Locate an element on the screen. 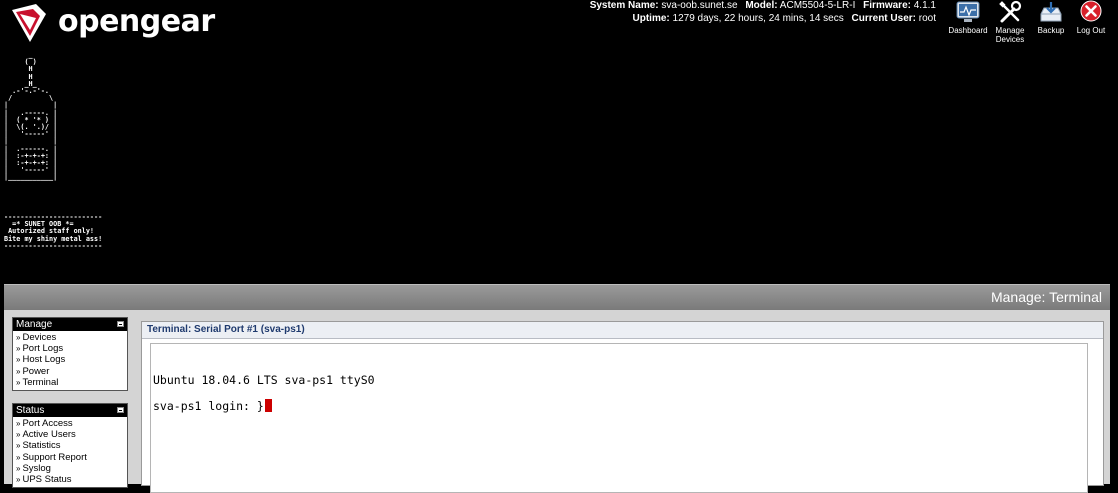  menu-item-label: Active Users is located at coordinates (49, 435).